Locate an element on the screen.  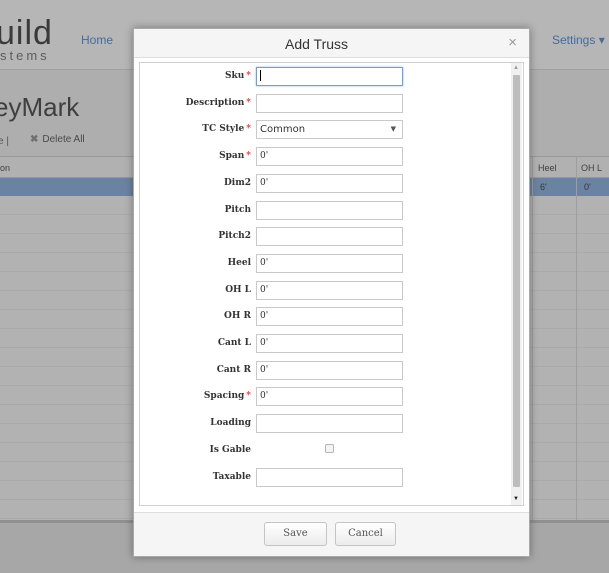
form-row-dim2: Dim2 0' is located at coordinates (325, 184).